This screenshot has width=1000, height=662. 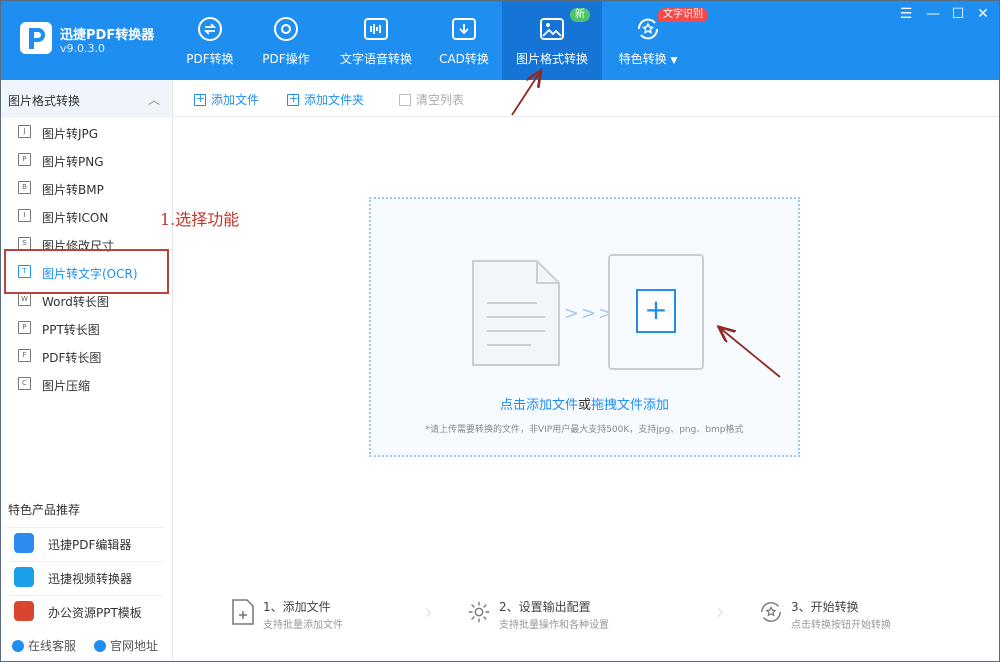 What do you see at coordinates (464, 59) in the screenshot?
I see `tab-label: CAD转换` at bounding box center [464, 59].